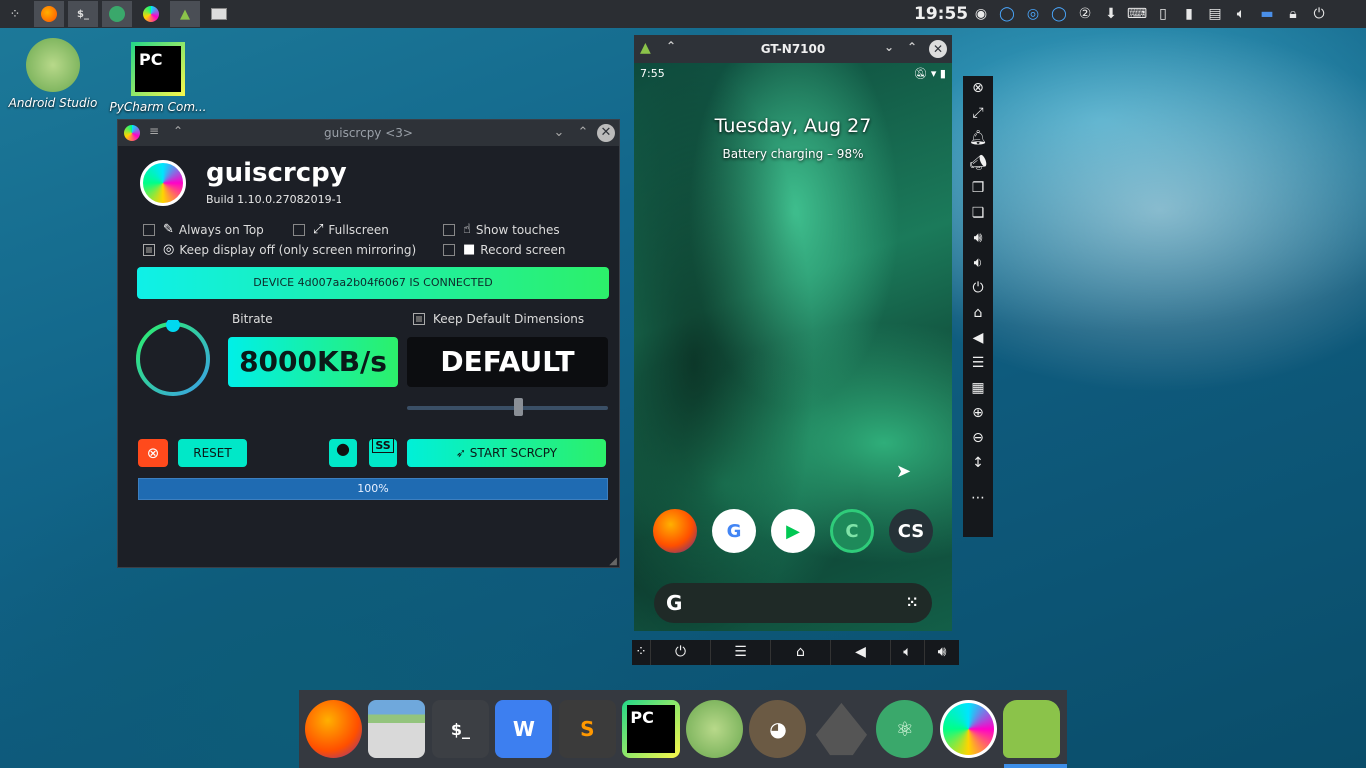 The width and height of the screenshot is (1366, 768). Describe the element at coordinates (15, 14) in the screenshot. I see `app-menu-icon: ⁘` at that location.